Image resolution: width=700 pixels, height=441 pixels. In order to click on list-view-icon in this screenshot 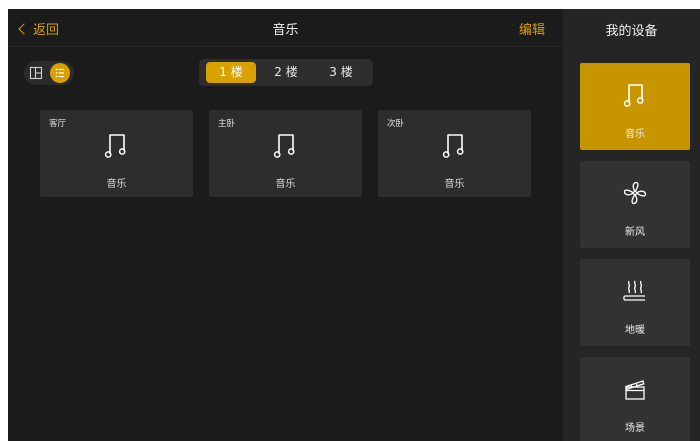, I will do `click(59, 73)`.